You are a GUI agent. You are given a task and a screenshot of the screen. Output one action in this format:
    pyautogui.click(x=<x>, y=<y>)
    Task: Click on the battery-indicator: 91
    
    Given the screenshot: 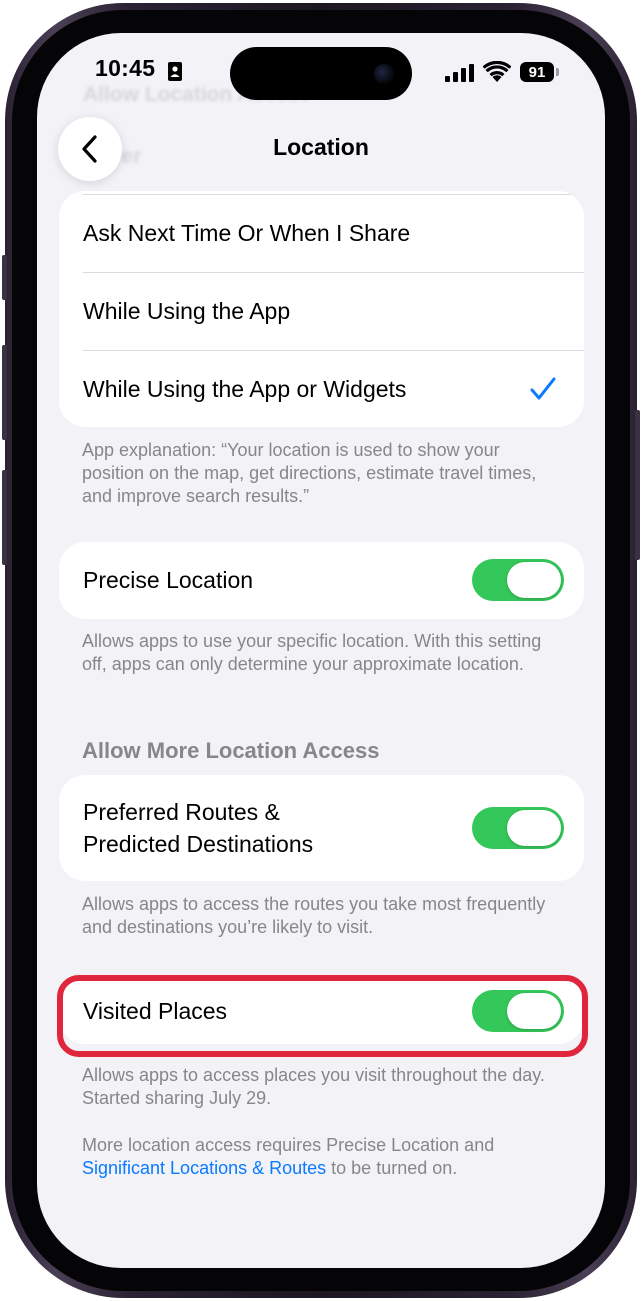 What is the action you would take?
    pyautogui.click(x=537, y=72)
    